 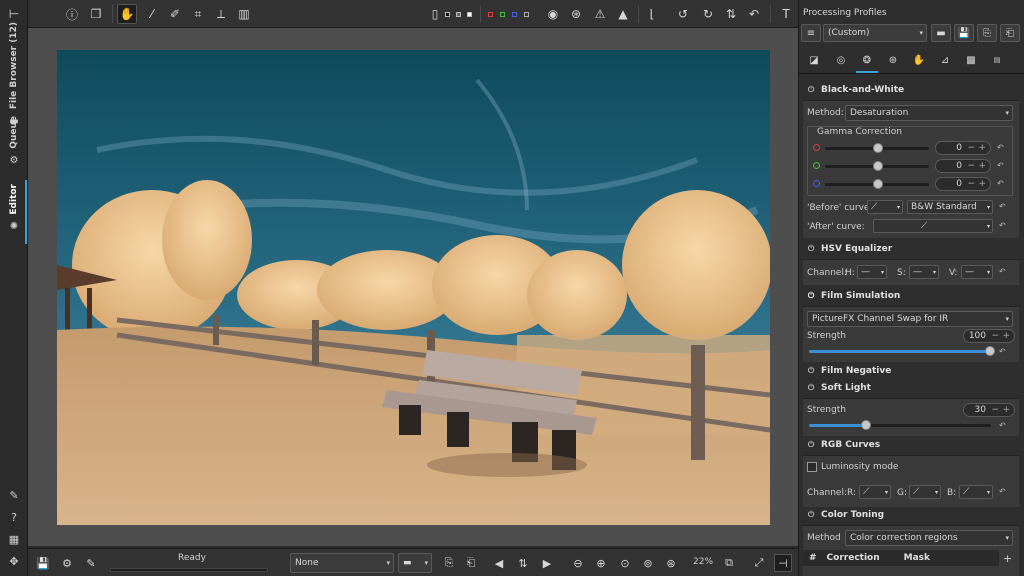 What do you see at coordinates (754, 14) in the screenshot?
I see `reset-view-icon: ↶` at bounding box center [754, 14].